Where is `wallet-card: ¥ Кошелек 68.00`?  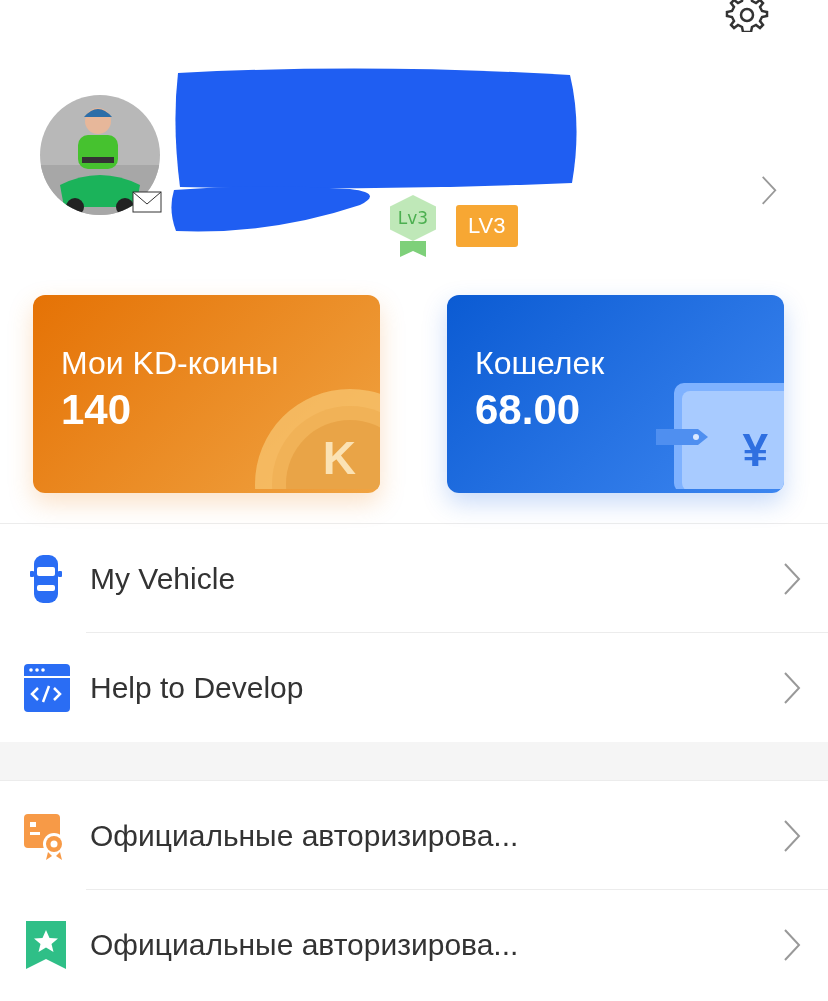
wallet-card: ¥ Кошелек 68.00 is located at coordinates (615, 394).